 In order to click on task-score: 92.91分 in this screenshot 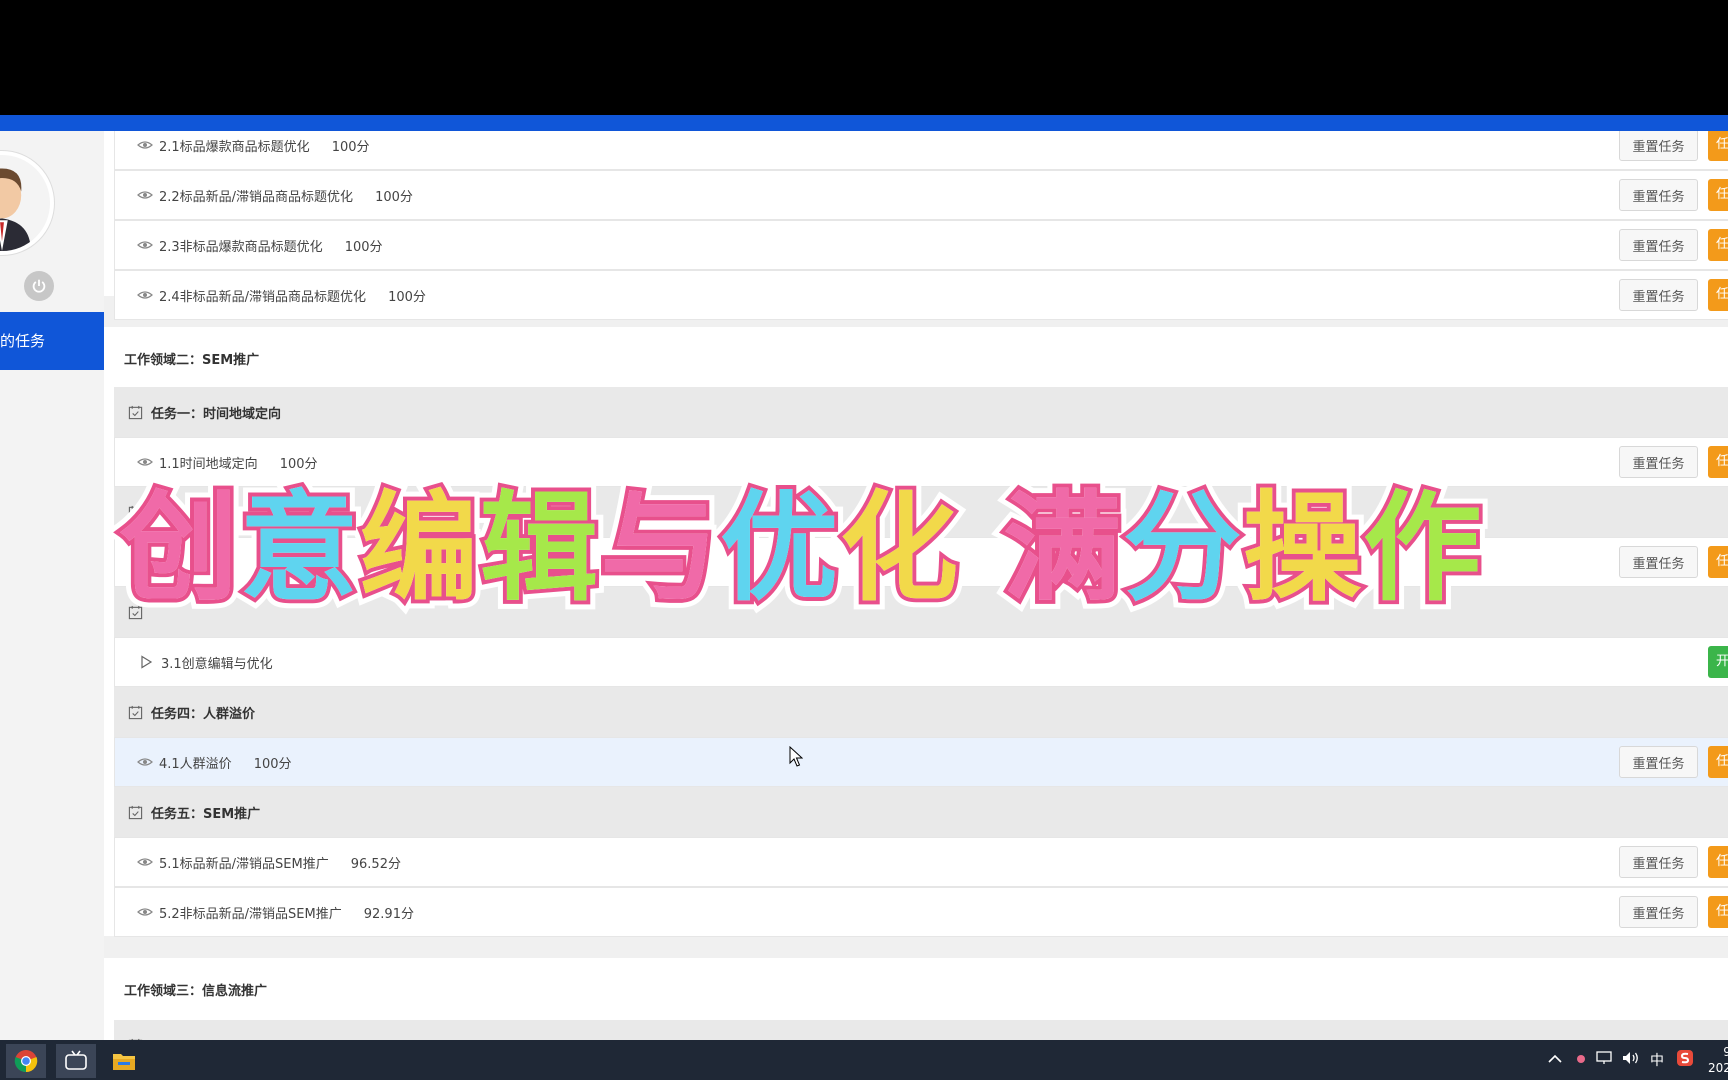, I will do `click(388, 914)`.